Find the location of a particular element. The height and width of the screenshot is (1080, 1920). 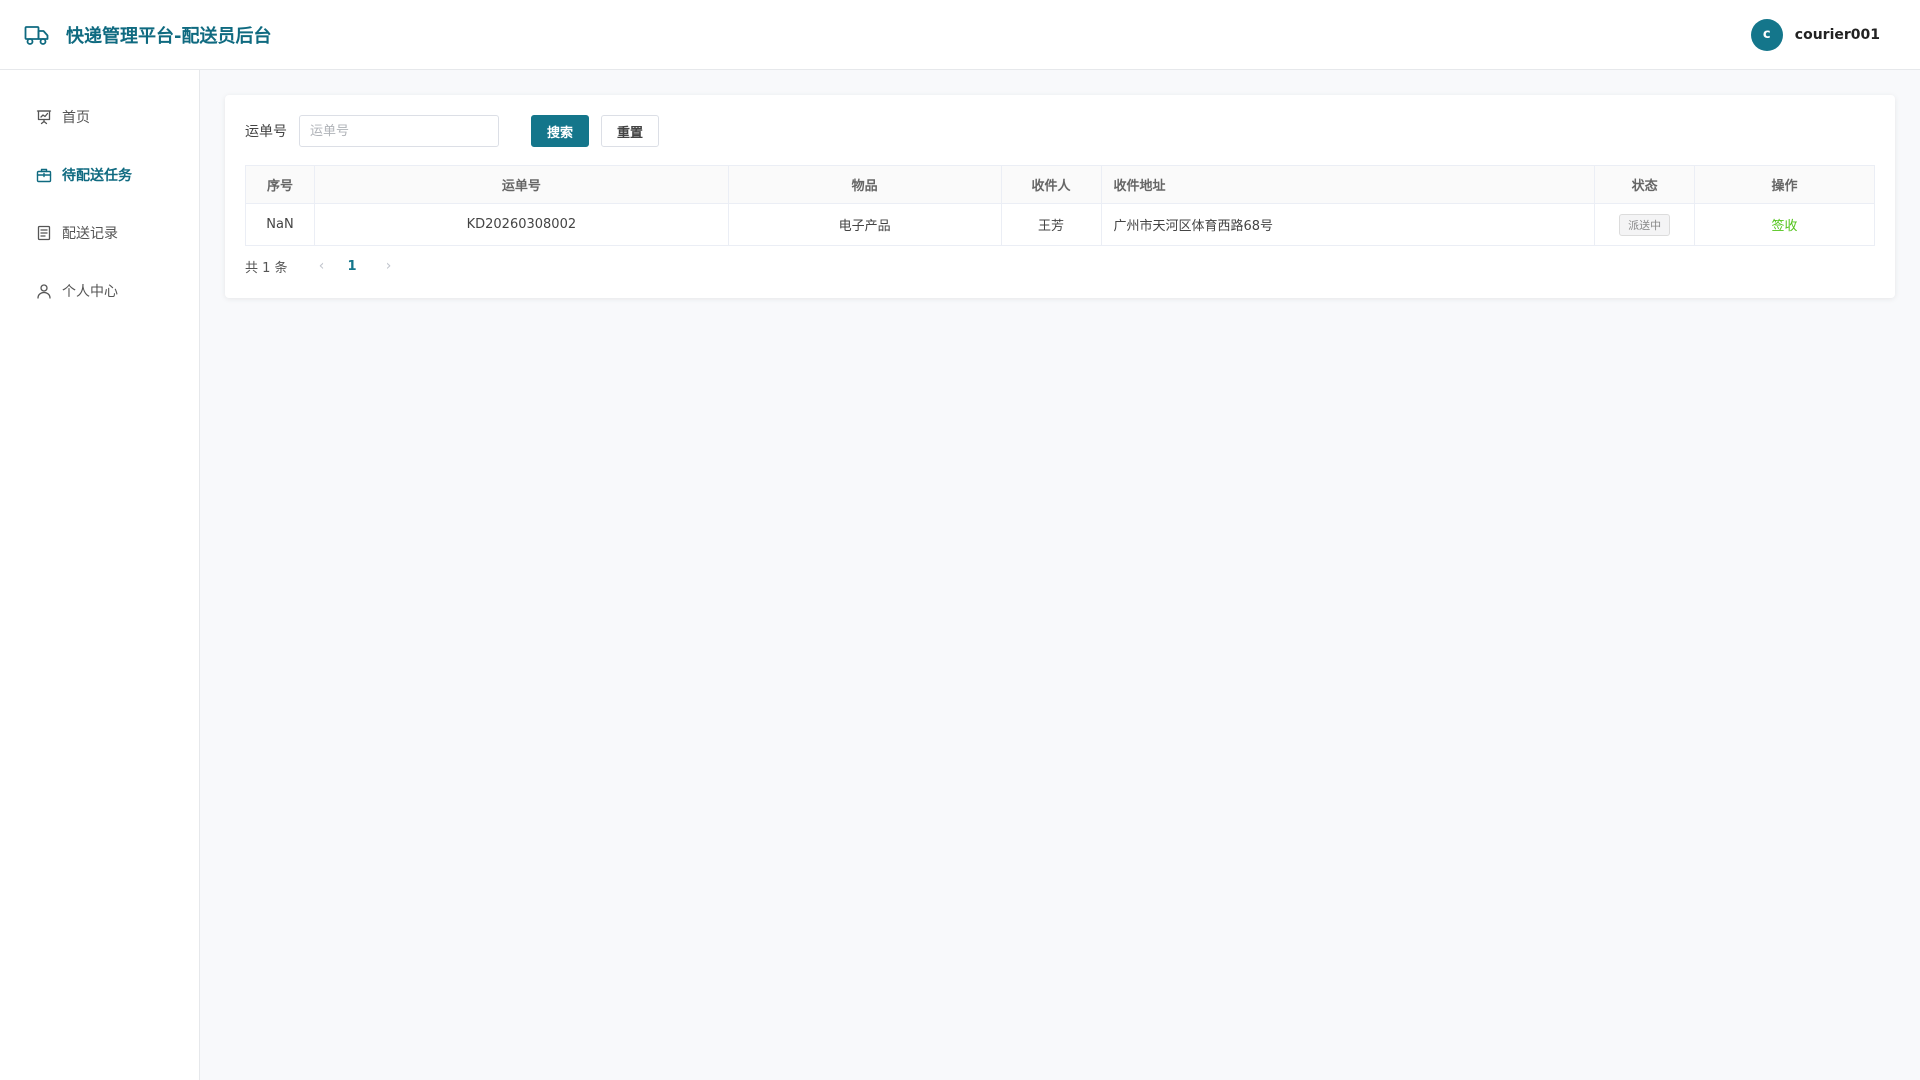

truck-icon is located at coordinates (38, 35).